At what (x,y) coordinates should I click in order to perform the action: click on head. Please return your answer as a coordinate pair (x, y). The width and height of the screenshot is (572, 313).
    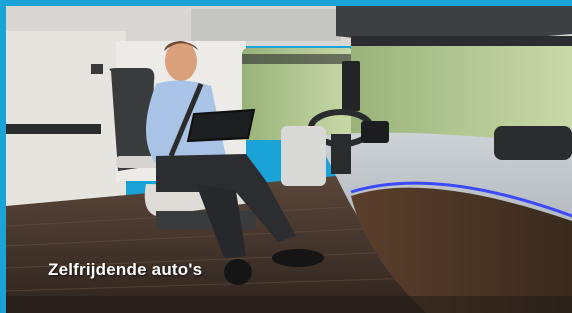
    Looking at the image, I should click on (181, 61).